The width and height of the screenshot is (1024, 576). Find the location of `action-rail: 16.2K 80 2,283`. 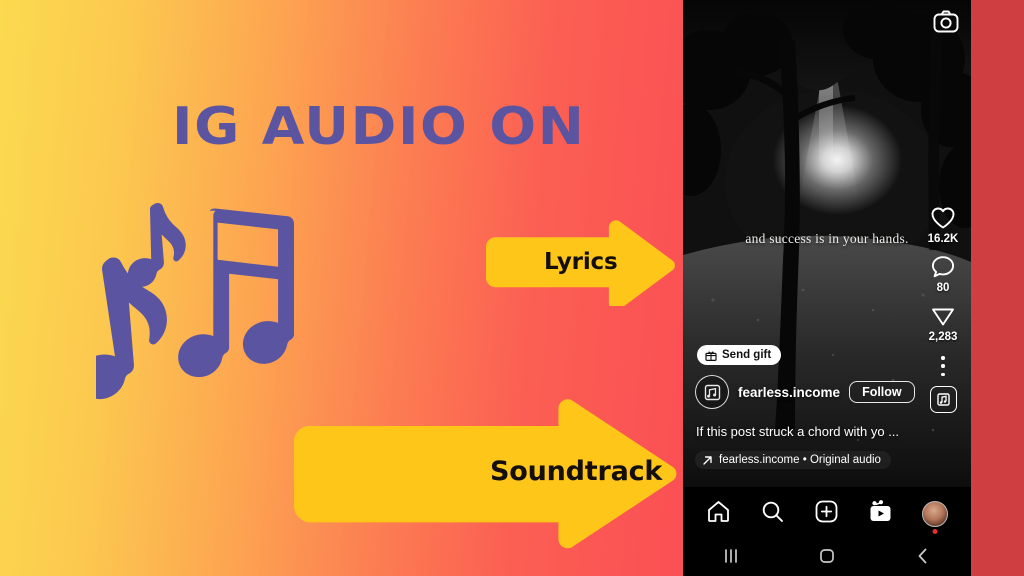

action-rail: 16.2K 80 2,283 is located at coordinates (943, 309).